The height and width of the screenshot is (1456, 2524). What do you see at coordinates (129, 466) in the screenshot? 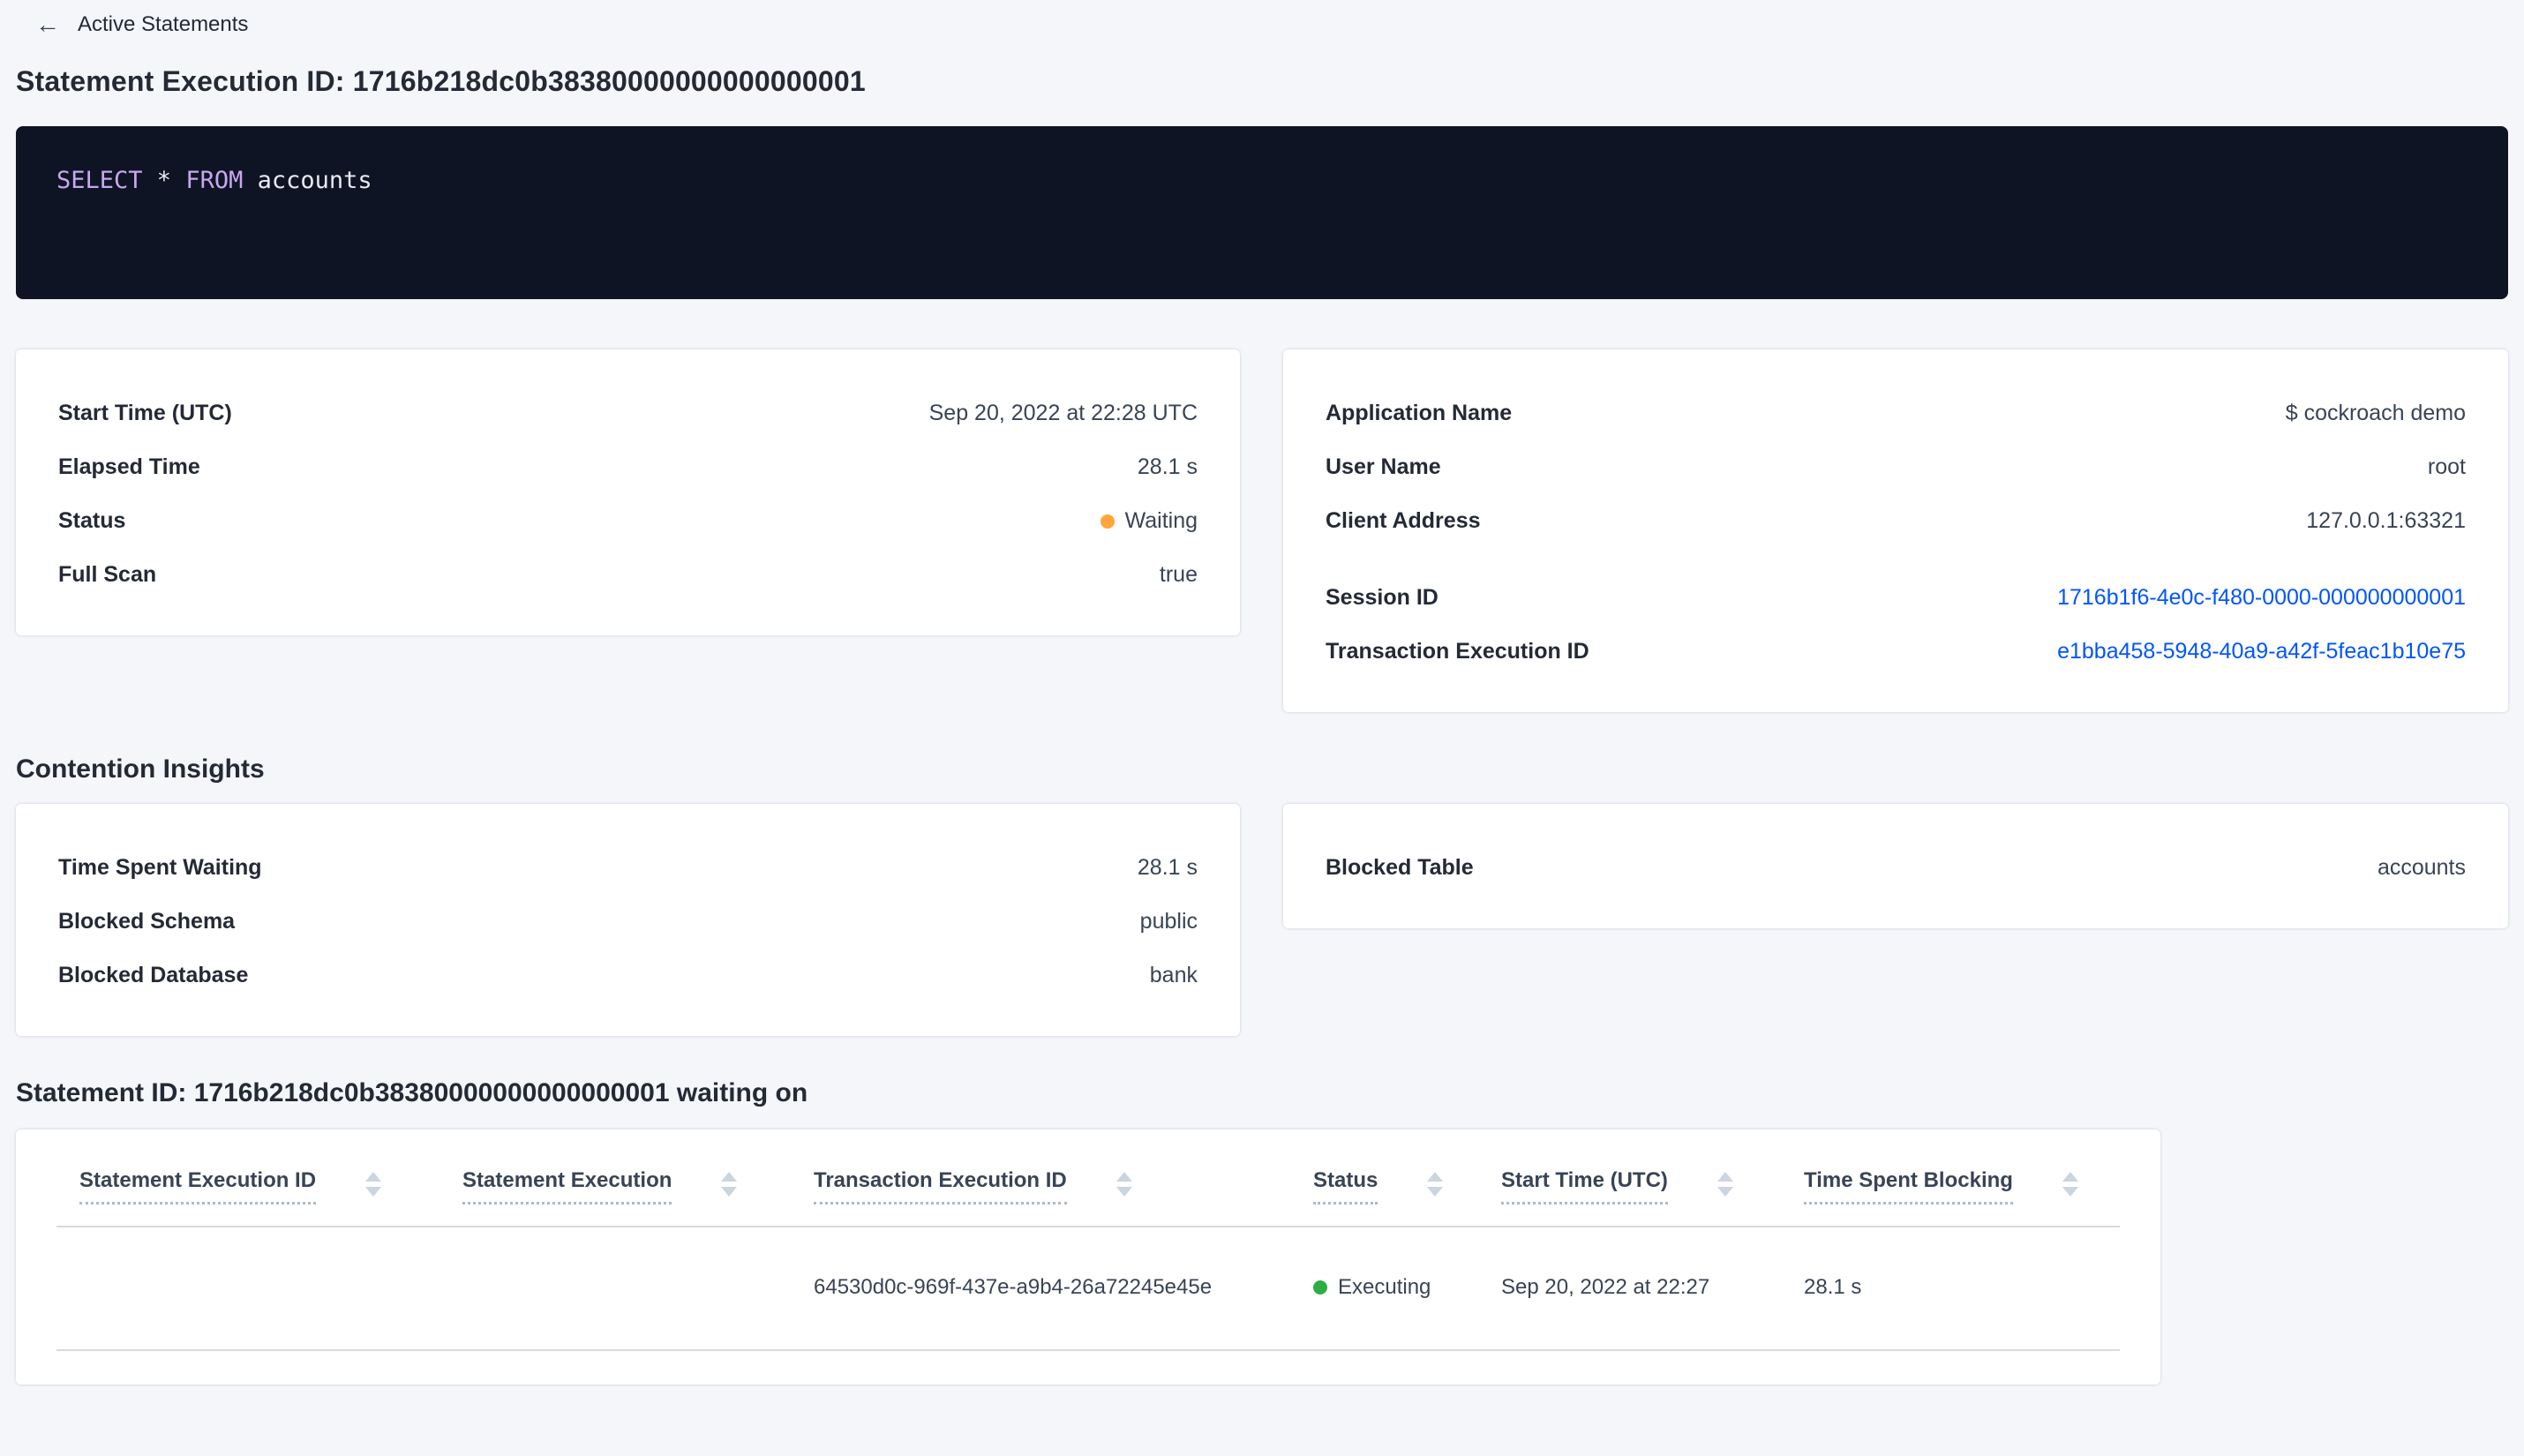
I see `elapsed-time-label: Elapsed Time` at bounding box center [129, 466].